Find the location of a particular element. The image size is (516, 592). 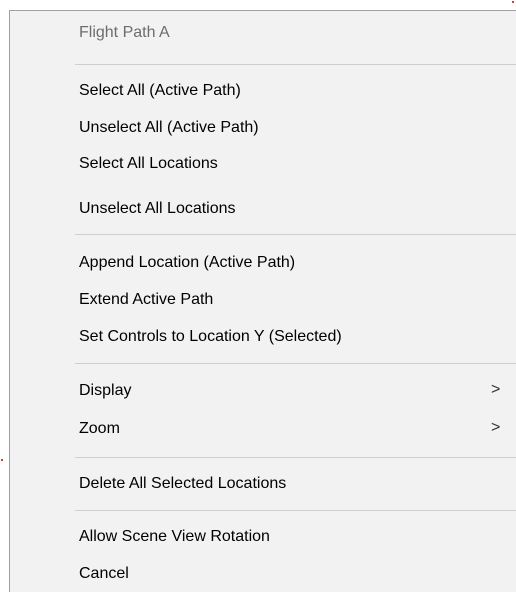

backdrop-left is located at coordinates (4, 296).